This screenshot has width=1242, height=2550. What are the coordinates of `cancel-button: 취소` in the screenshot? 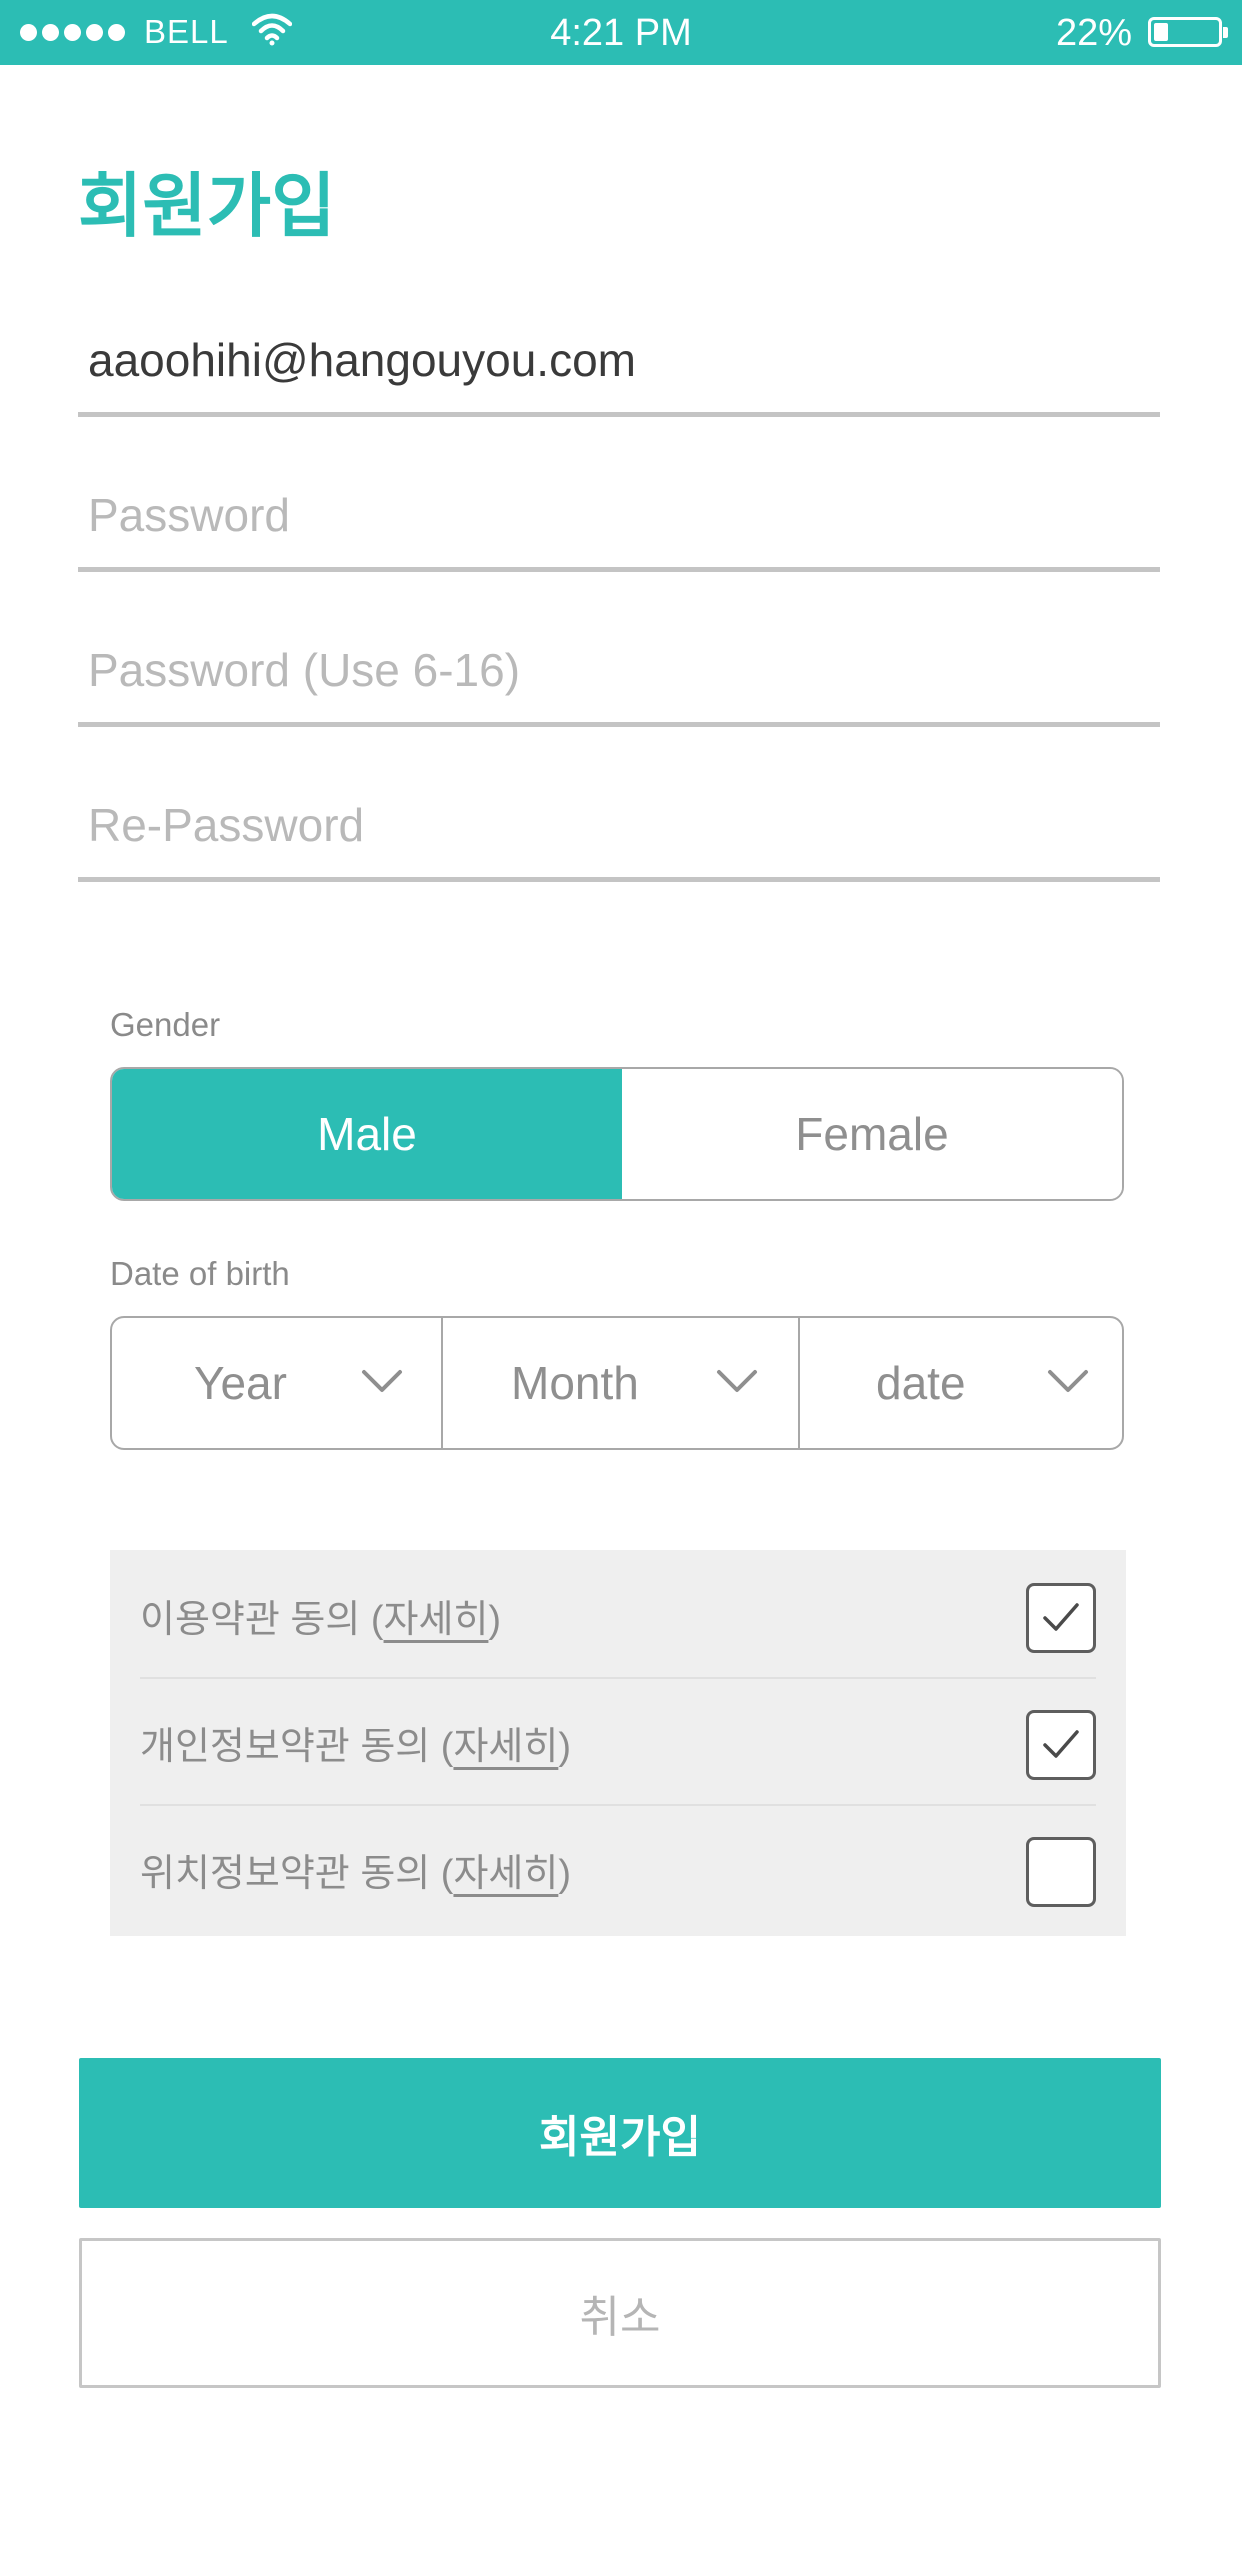 It's located at (620, 2313).